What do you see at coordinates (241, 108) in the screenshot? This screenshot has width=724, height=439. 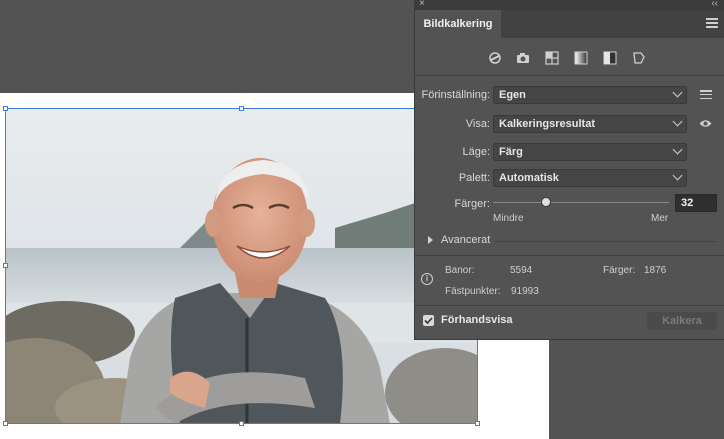 I see `selection-handle-top-middle` at bounding box center [241, 108].